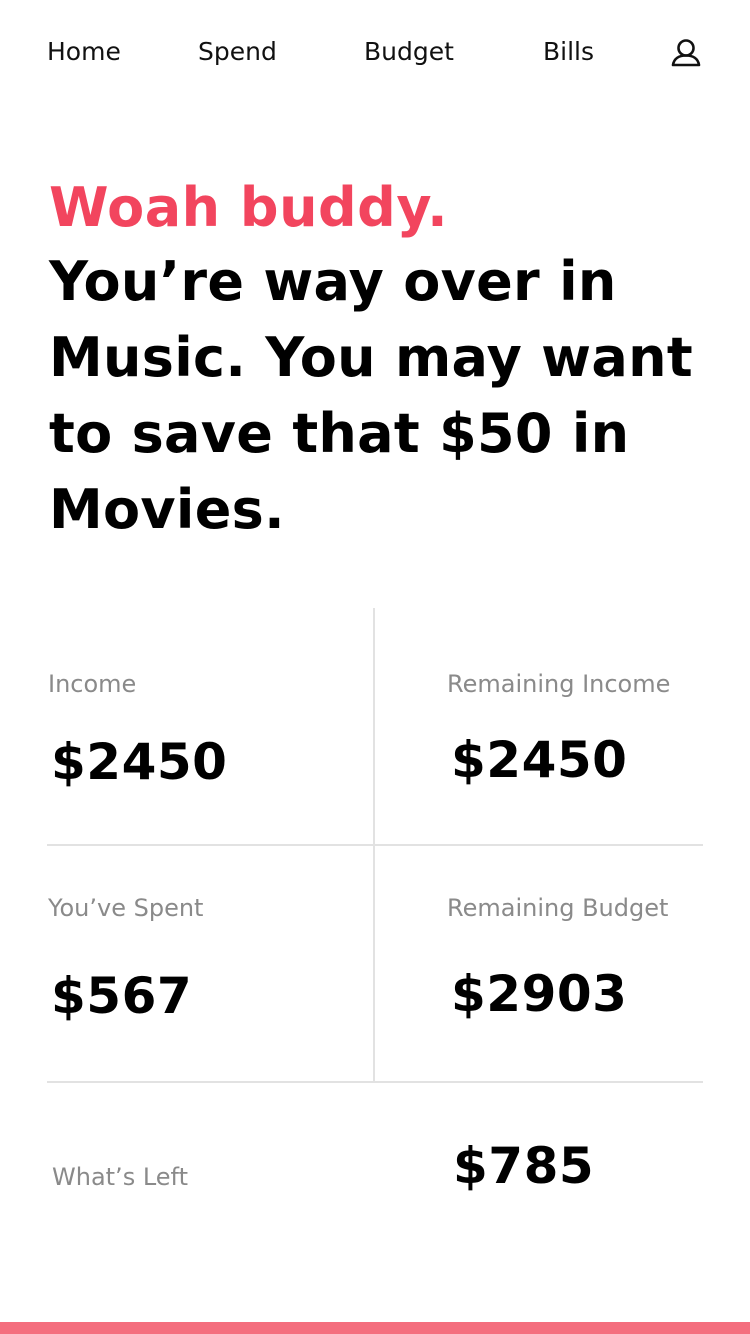 Image resolution: width=750 pixels, height=1334 pixels. Describe the element at coordinates (409, 52) in the screenshot. I see `nav-item-budget: Budget` at that location.